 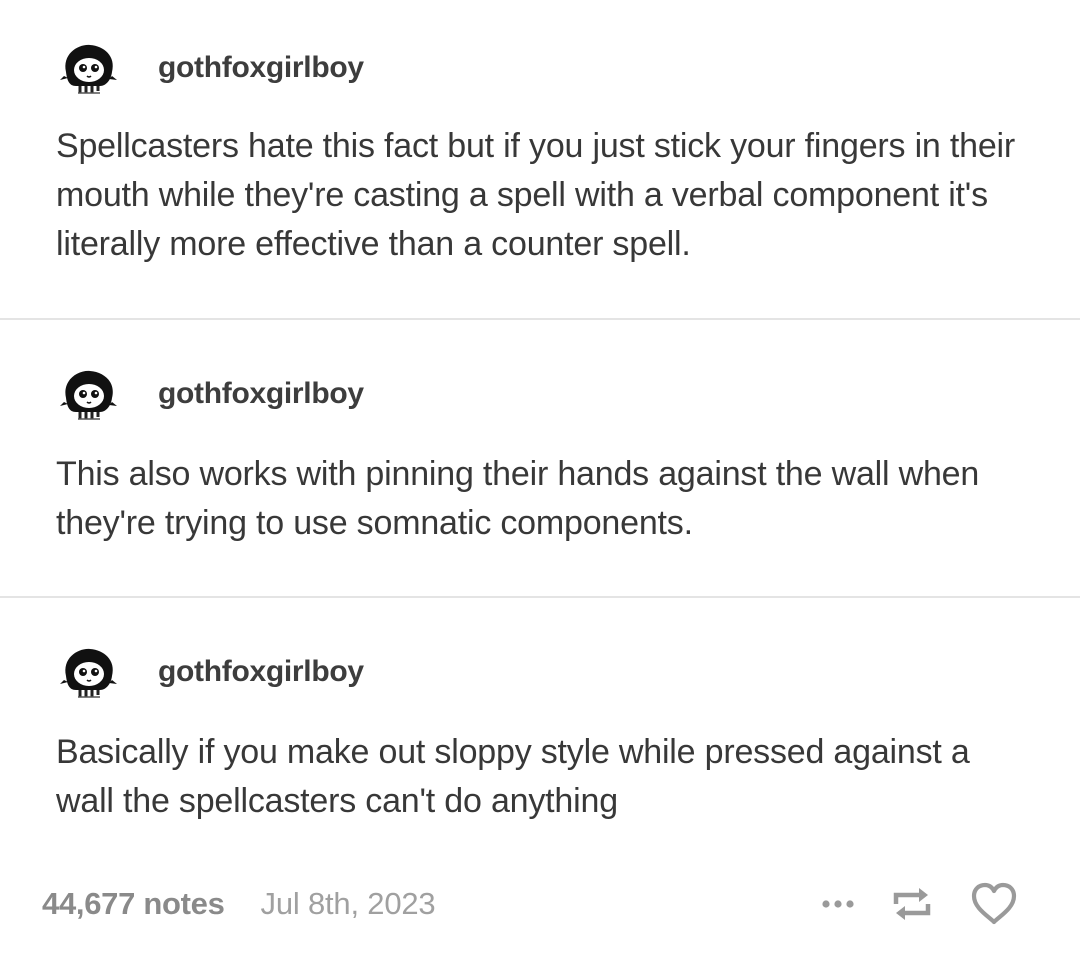 I want to click on post-date: Jul 8th, 2023, so click(x=348, y=903).